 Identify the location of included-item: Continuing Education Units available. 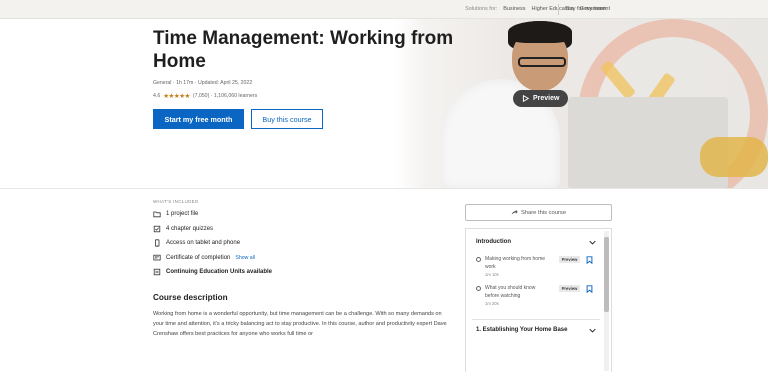
(212, 272).